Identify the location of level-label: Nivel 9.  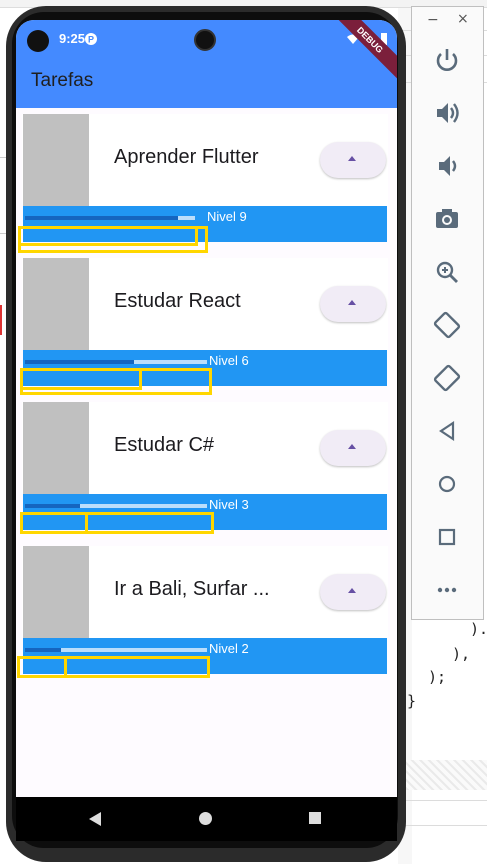
(227, 216).